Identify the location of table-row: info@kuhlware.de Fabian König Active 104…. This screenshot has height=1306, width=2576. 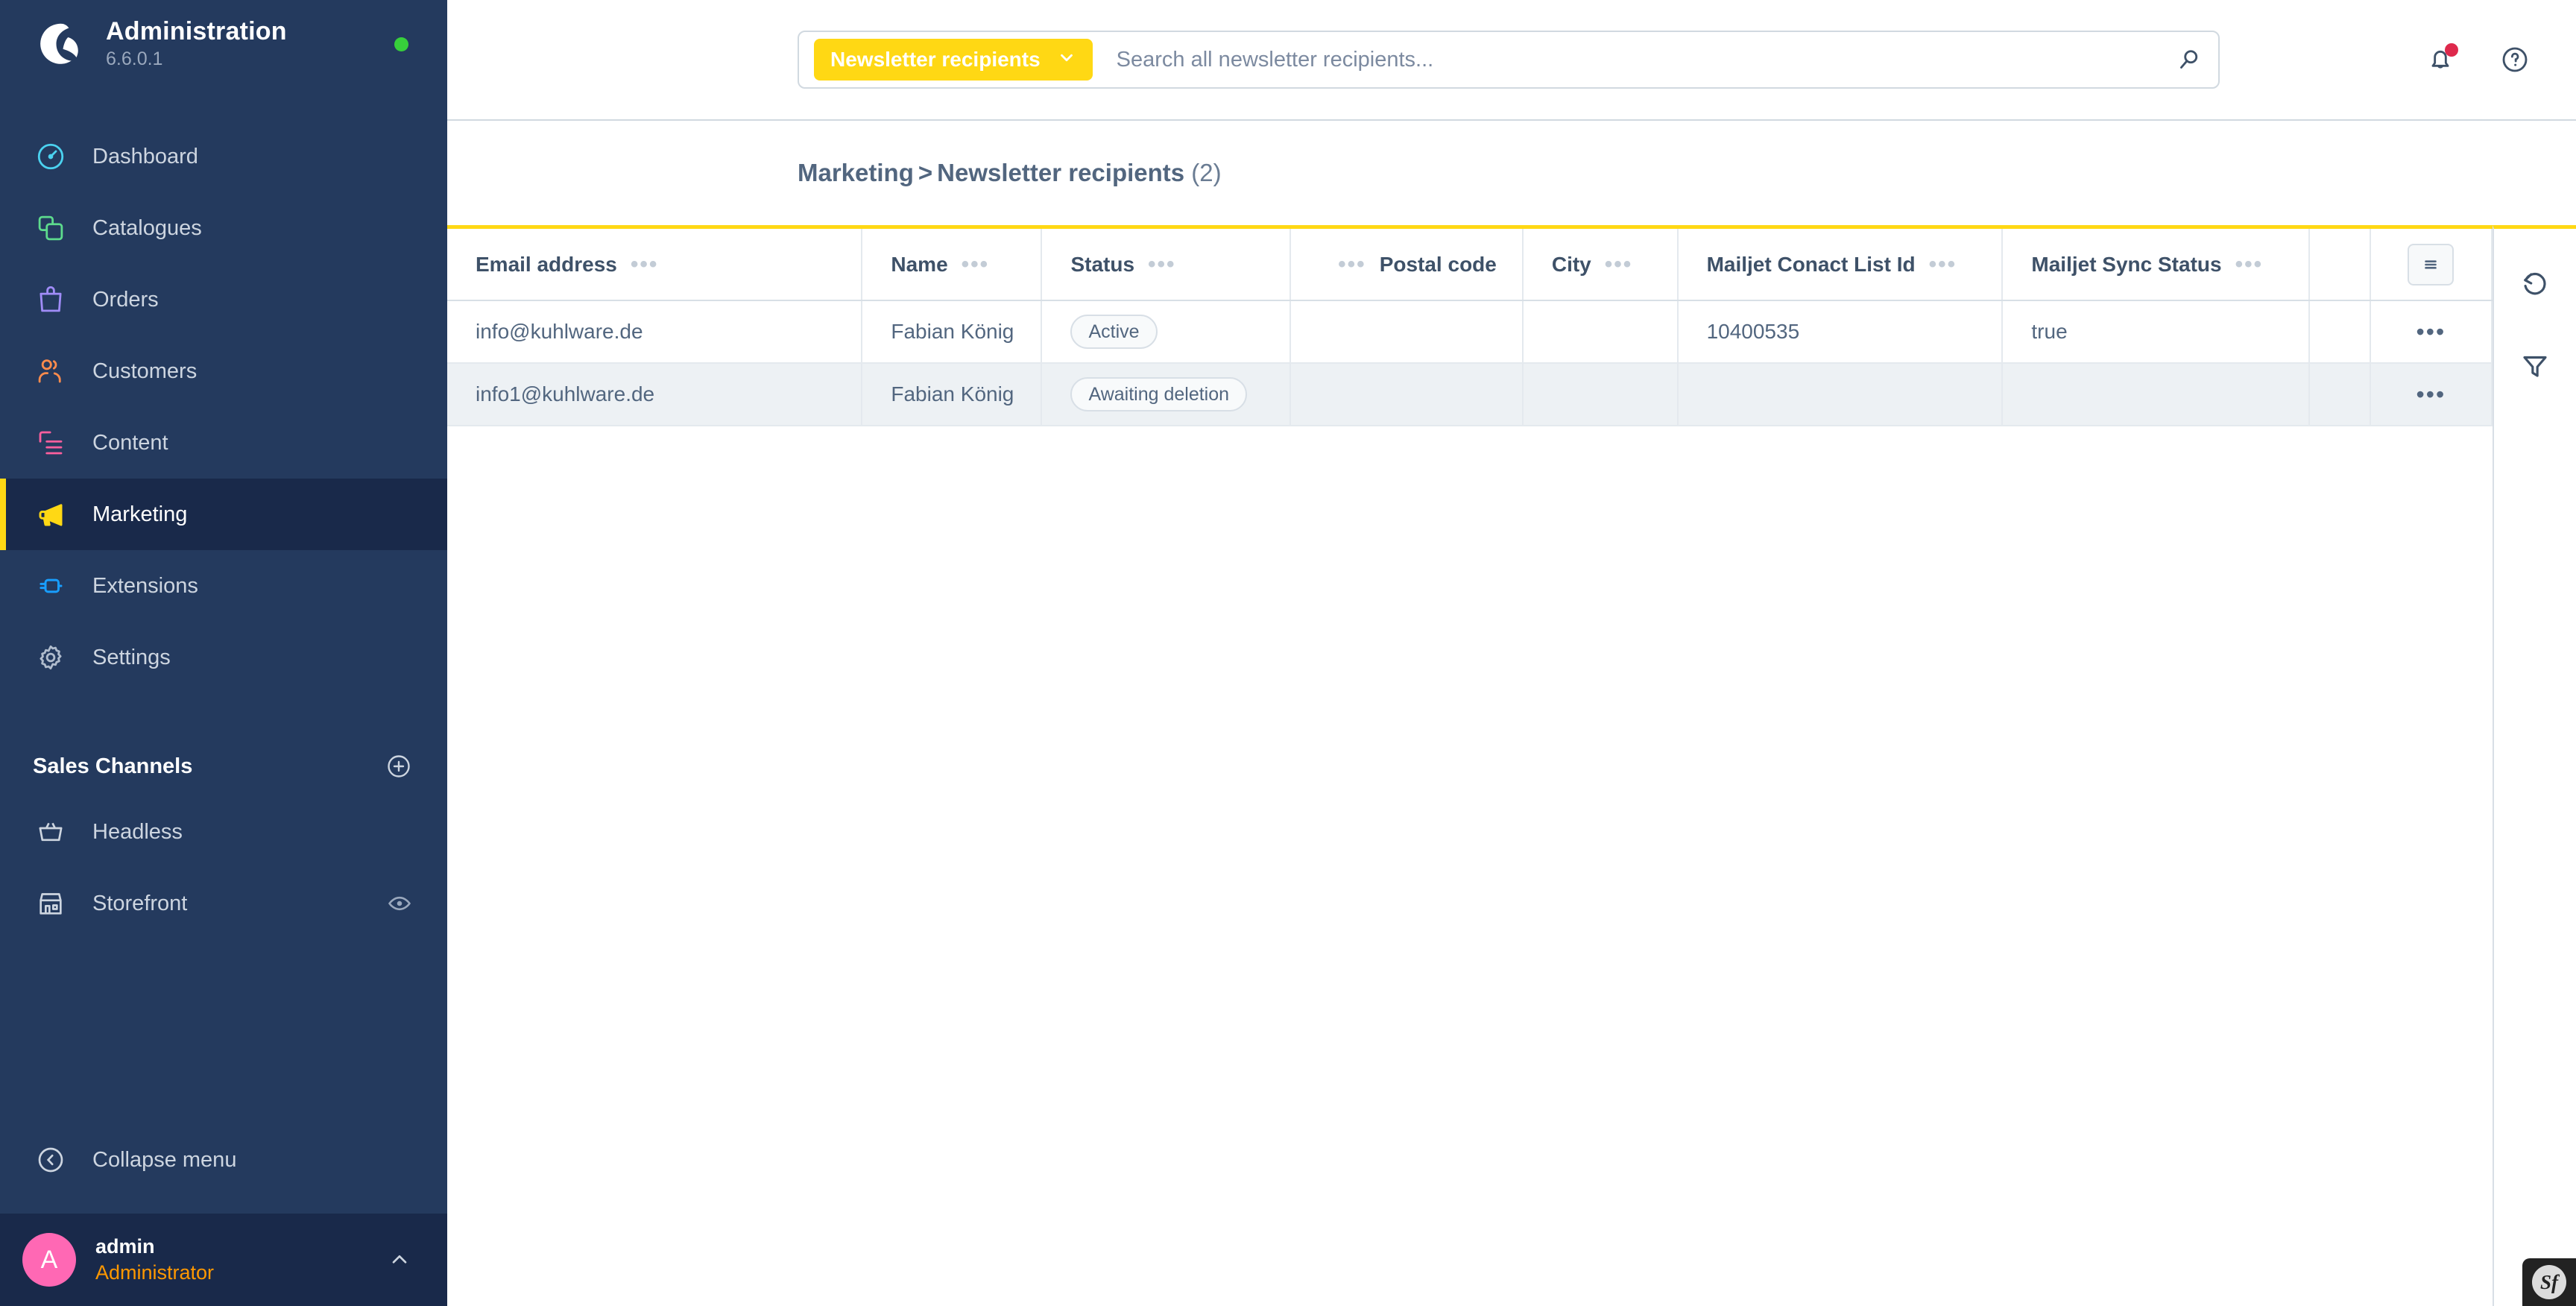
(1470, 332).